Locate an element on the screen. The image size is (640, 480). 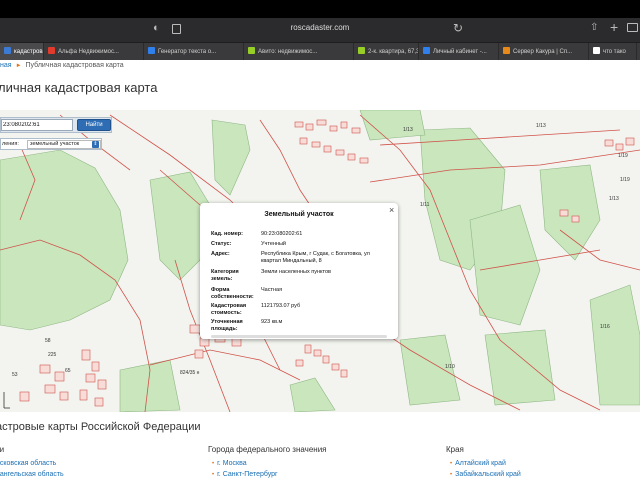
browser-tab: что тако is located at coordinates (613, 52).